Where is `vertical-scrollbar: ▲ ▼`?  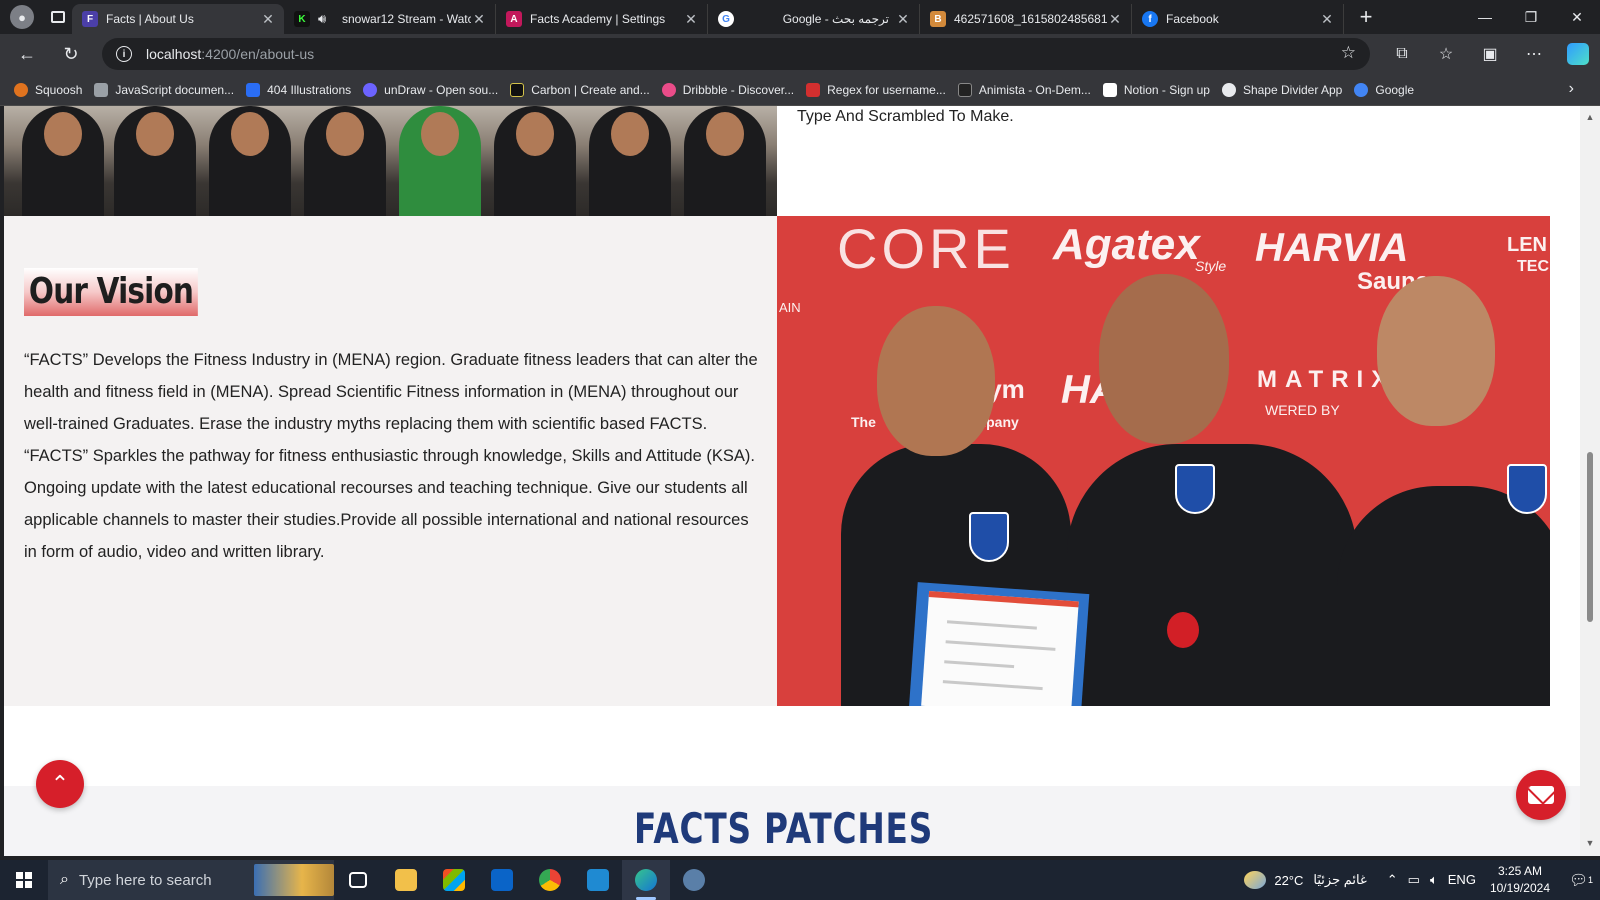 vertical-scrollbar: ▲ ▼ is located at coordinates (1590, 481).